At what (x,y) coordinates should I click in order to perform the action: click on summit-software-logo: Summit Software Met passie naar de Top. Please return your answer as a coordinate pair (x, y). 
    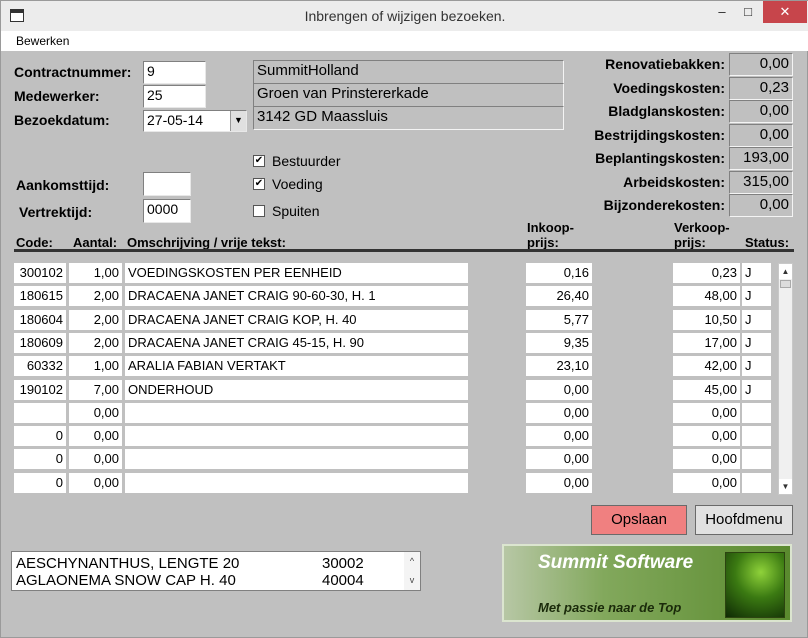
    Looking at the image, I should click on (647, 583).